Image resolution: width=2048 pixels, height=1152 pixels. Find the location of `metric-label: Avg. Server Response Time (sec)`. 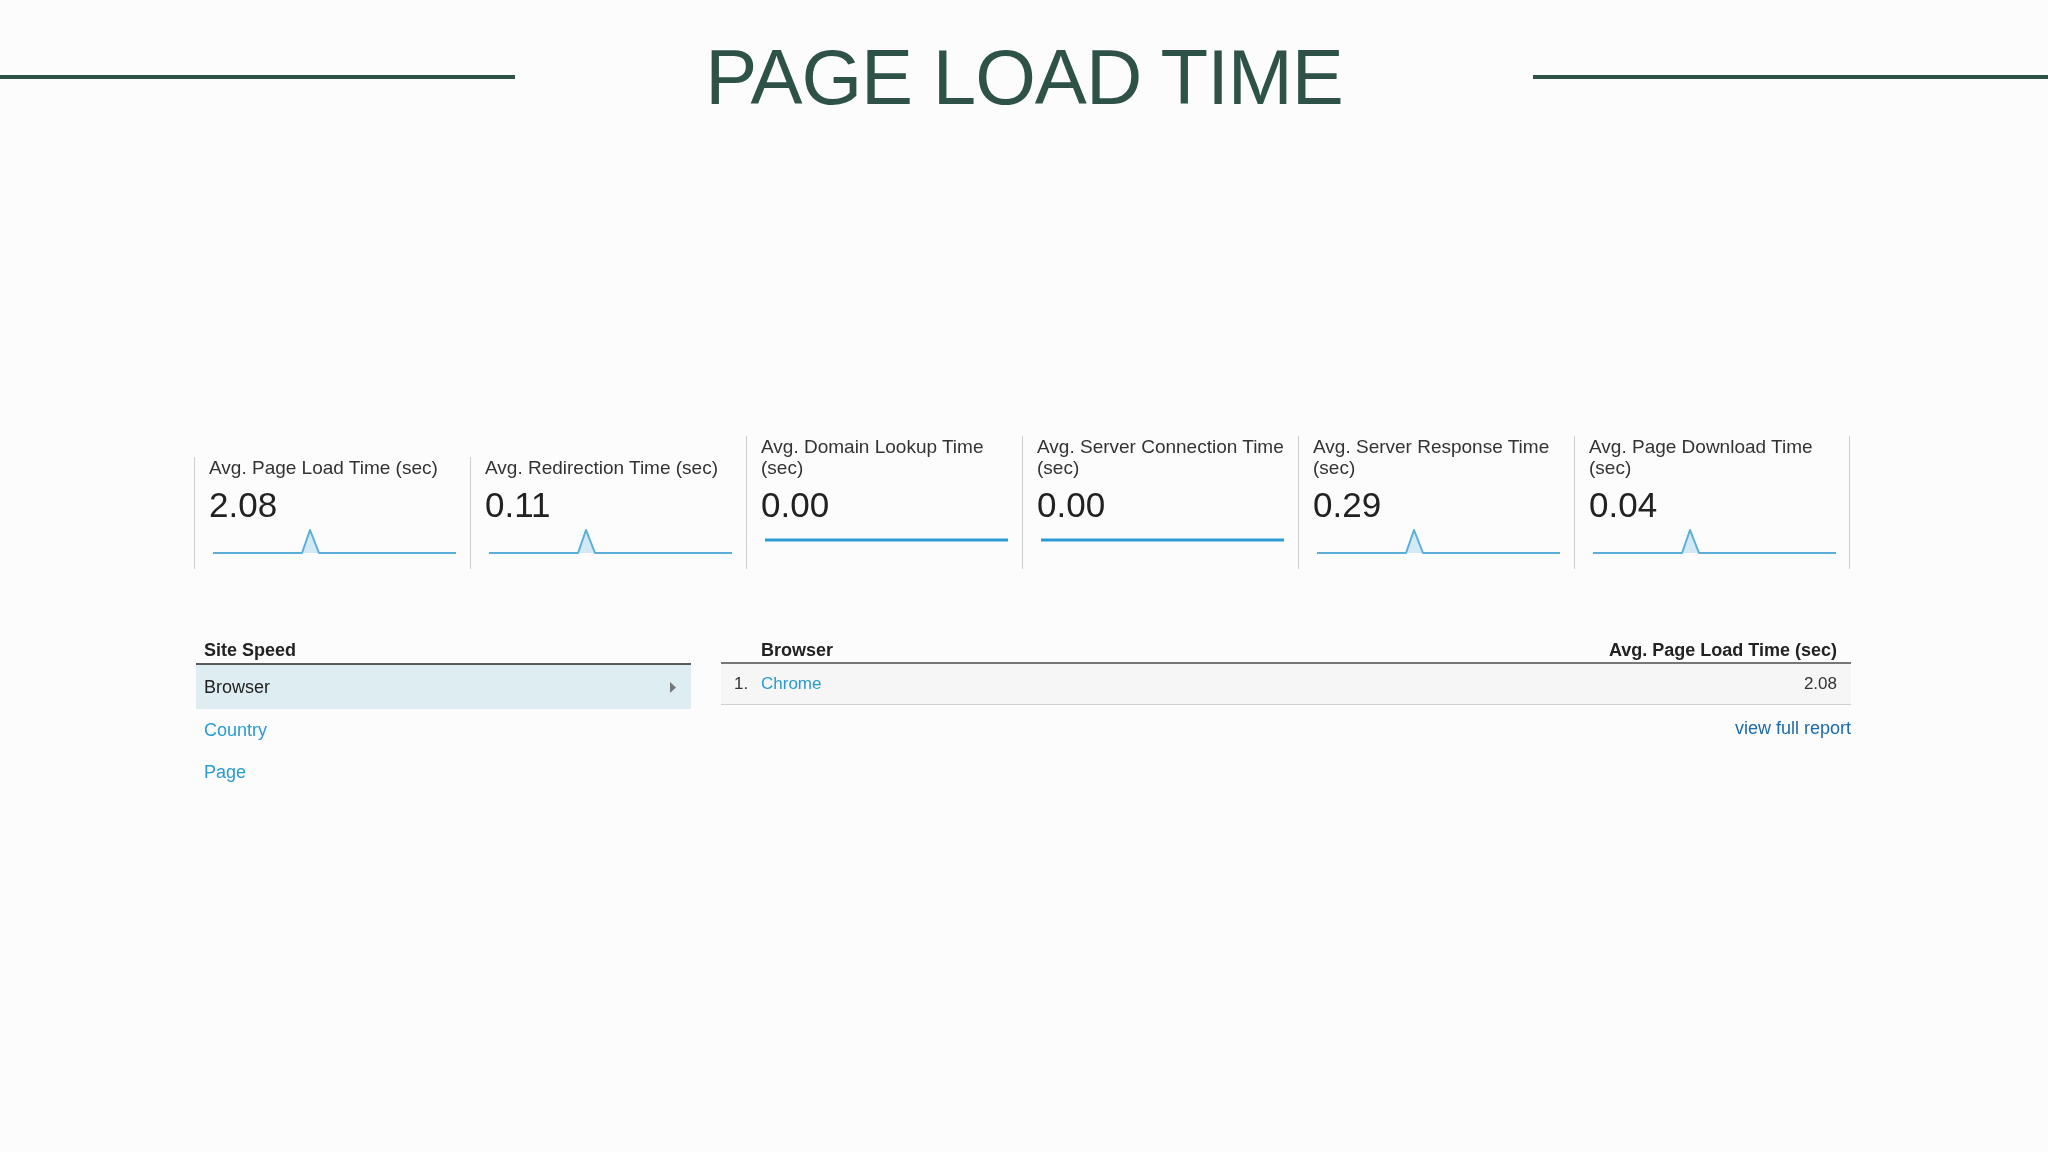

metric-label: Avg. Server Response Time (sec) is located at coordinates (1432, 457).